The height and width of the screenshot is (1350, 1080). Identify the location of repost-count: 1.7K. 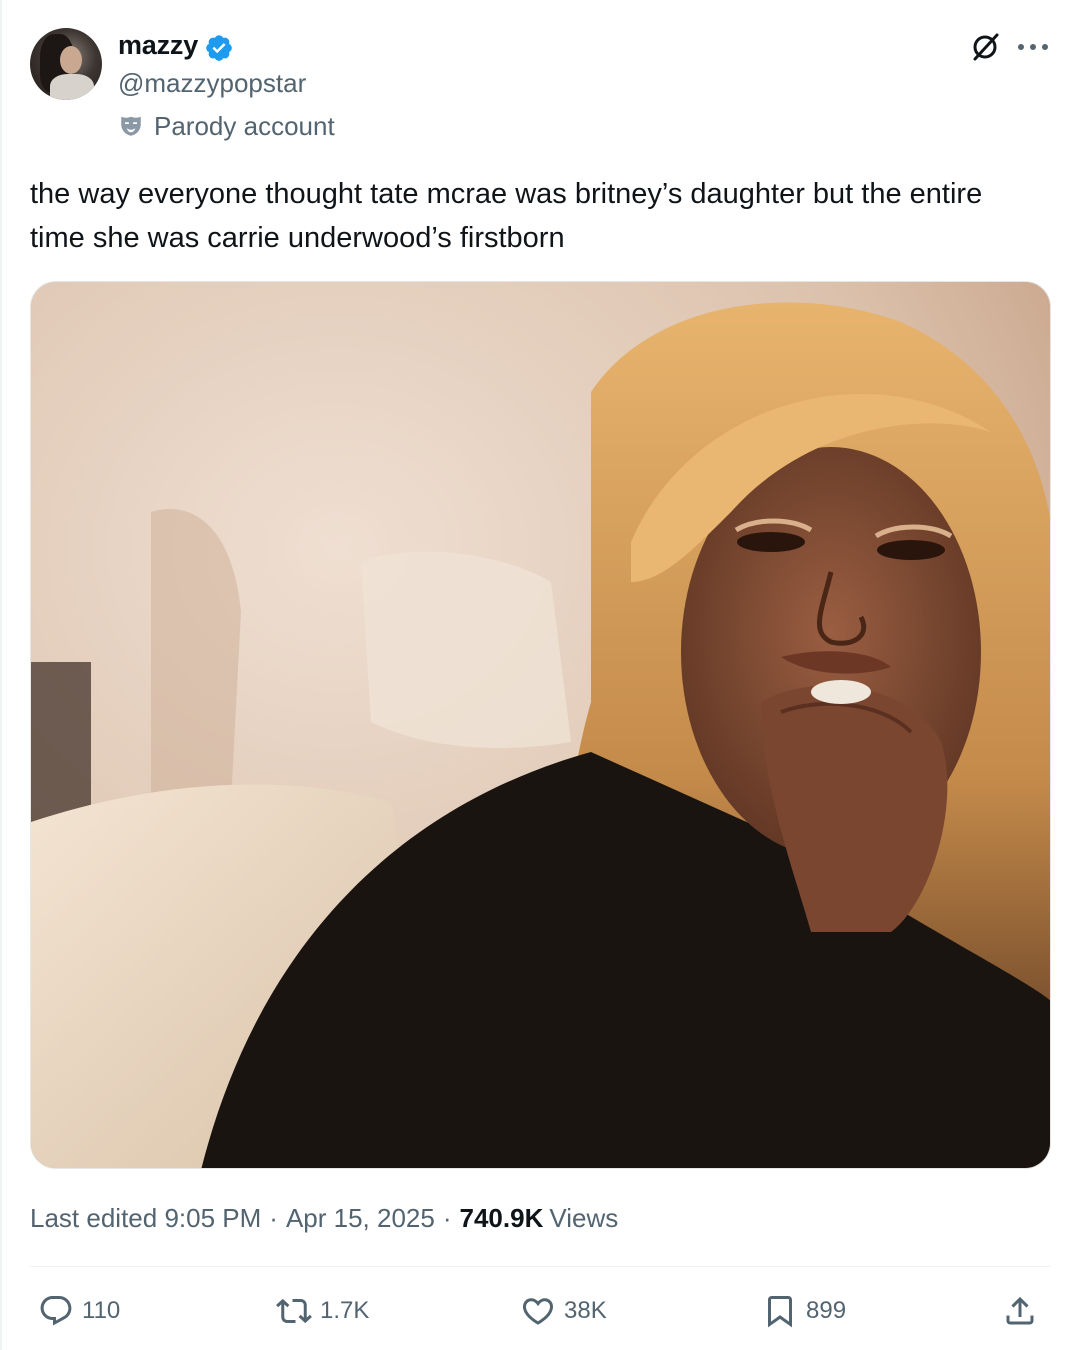
(345, 1310).